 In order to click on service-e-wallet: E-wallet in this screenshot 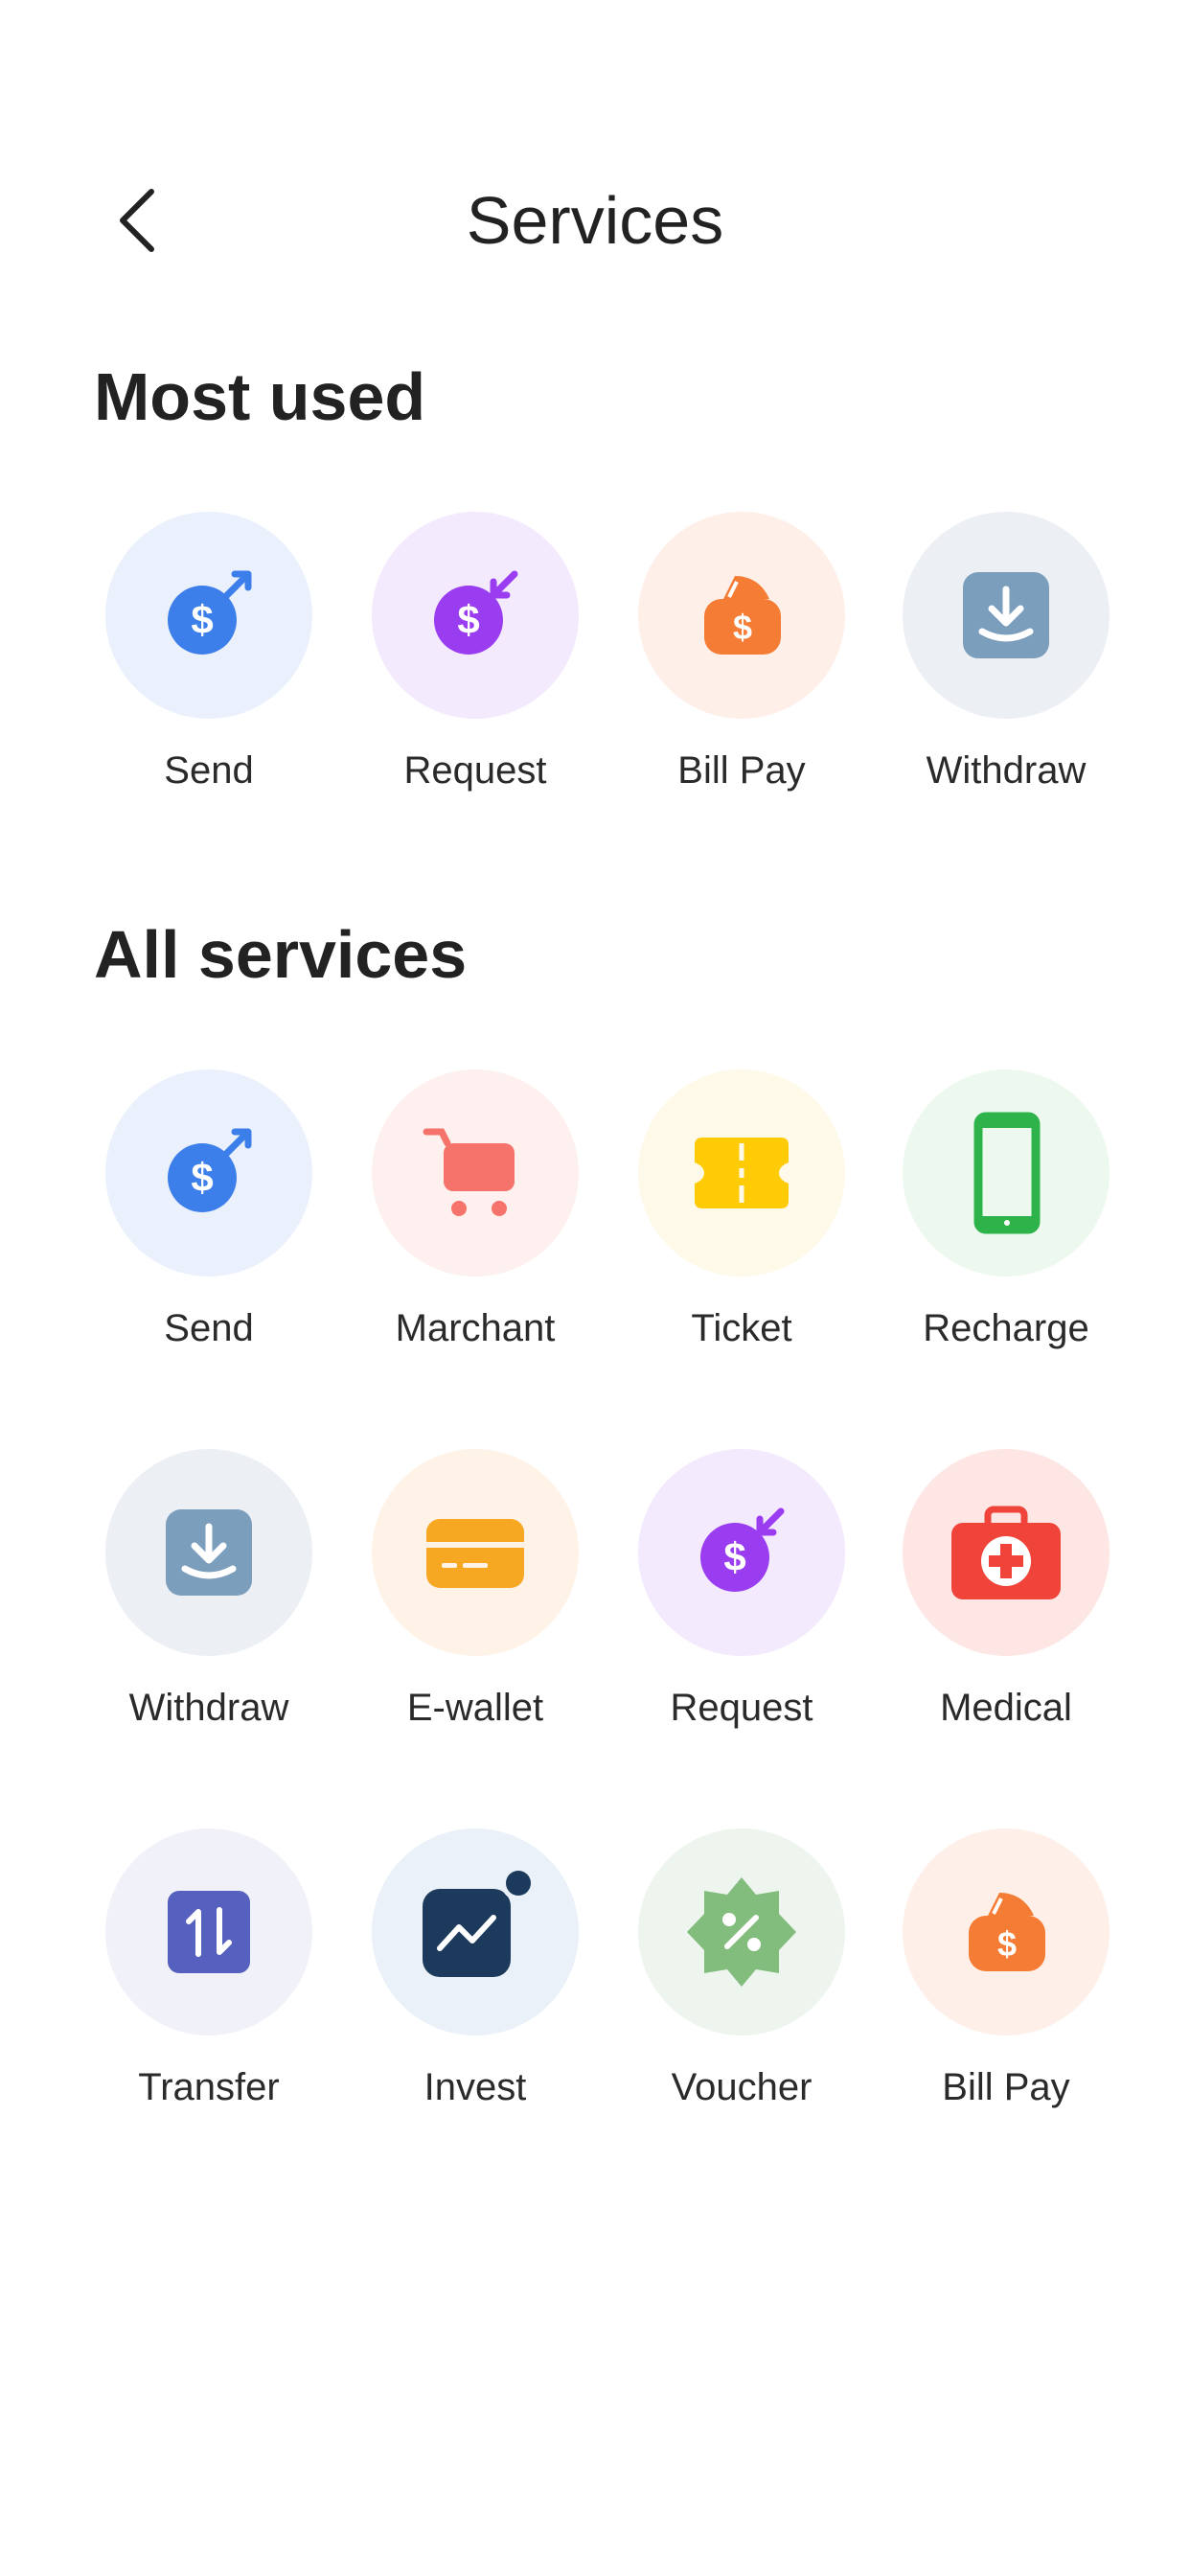, I will do `click(475, 1592)`.